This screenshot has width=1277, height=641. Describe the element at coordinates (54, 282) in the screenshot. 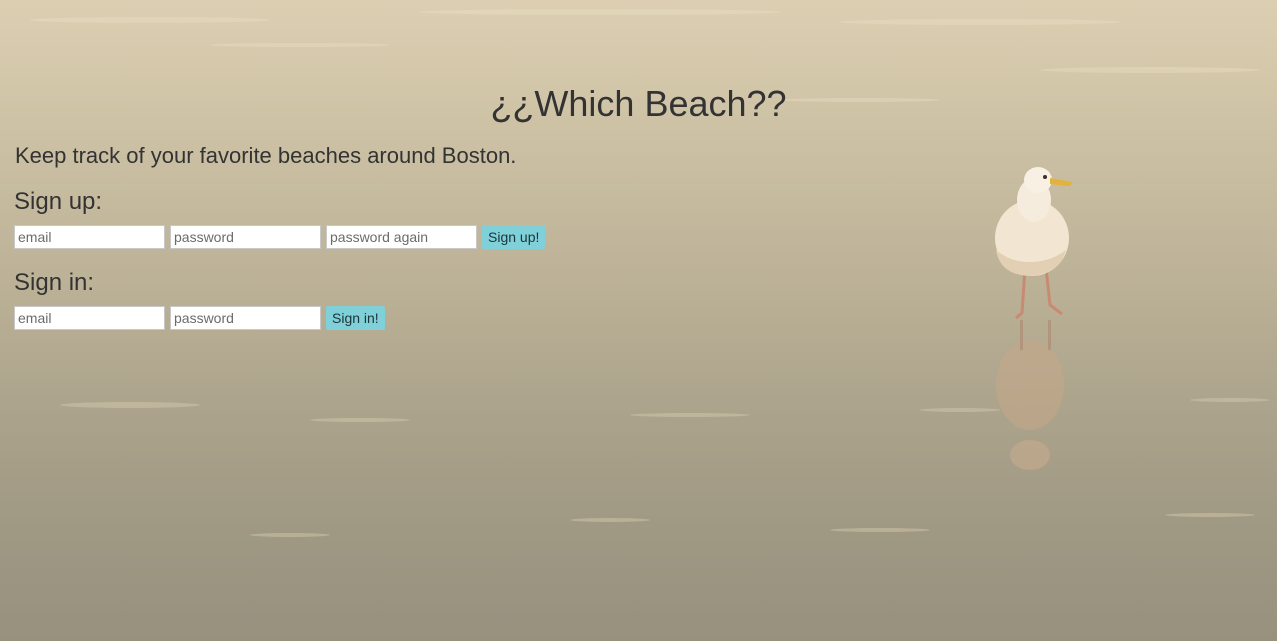

I see `signin-heading: Sign in:` at that location.